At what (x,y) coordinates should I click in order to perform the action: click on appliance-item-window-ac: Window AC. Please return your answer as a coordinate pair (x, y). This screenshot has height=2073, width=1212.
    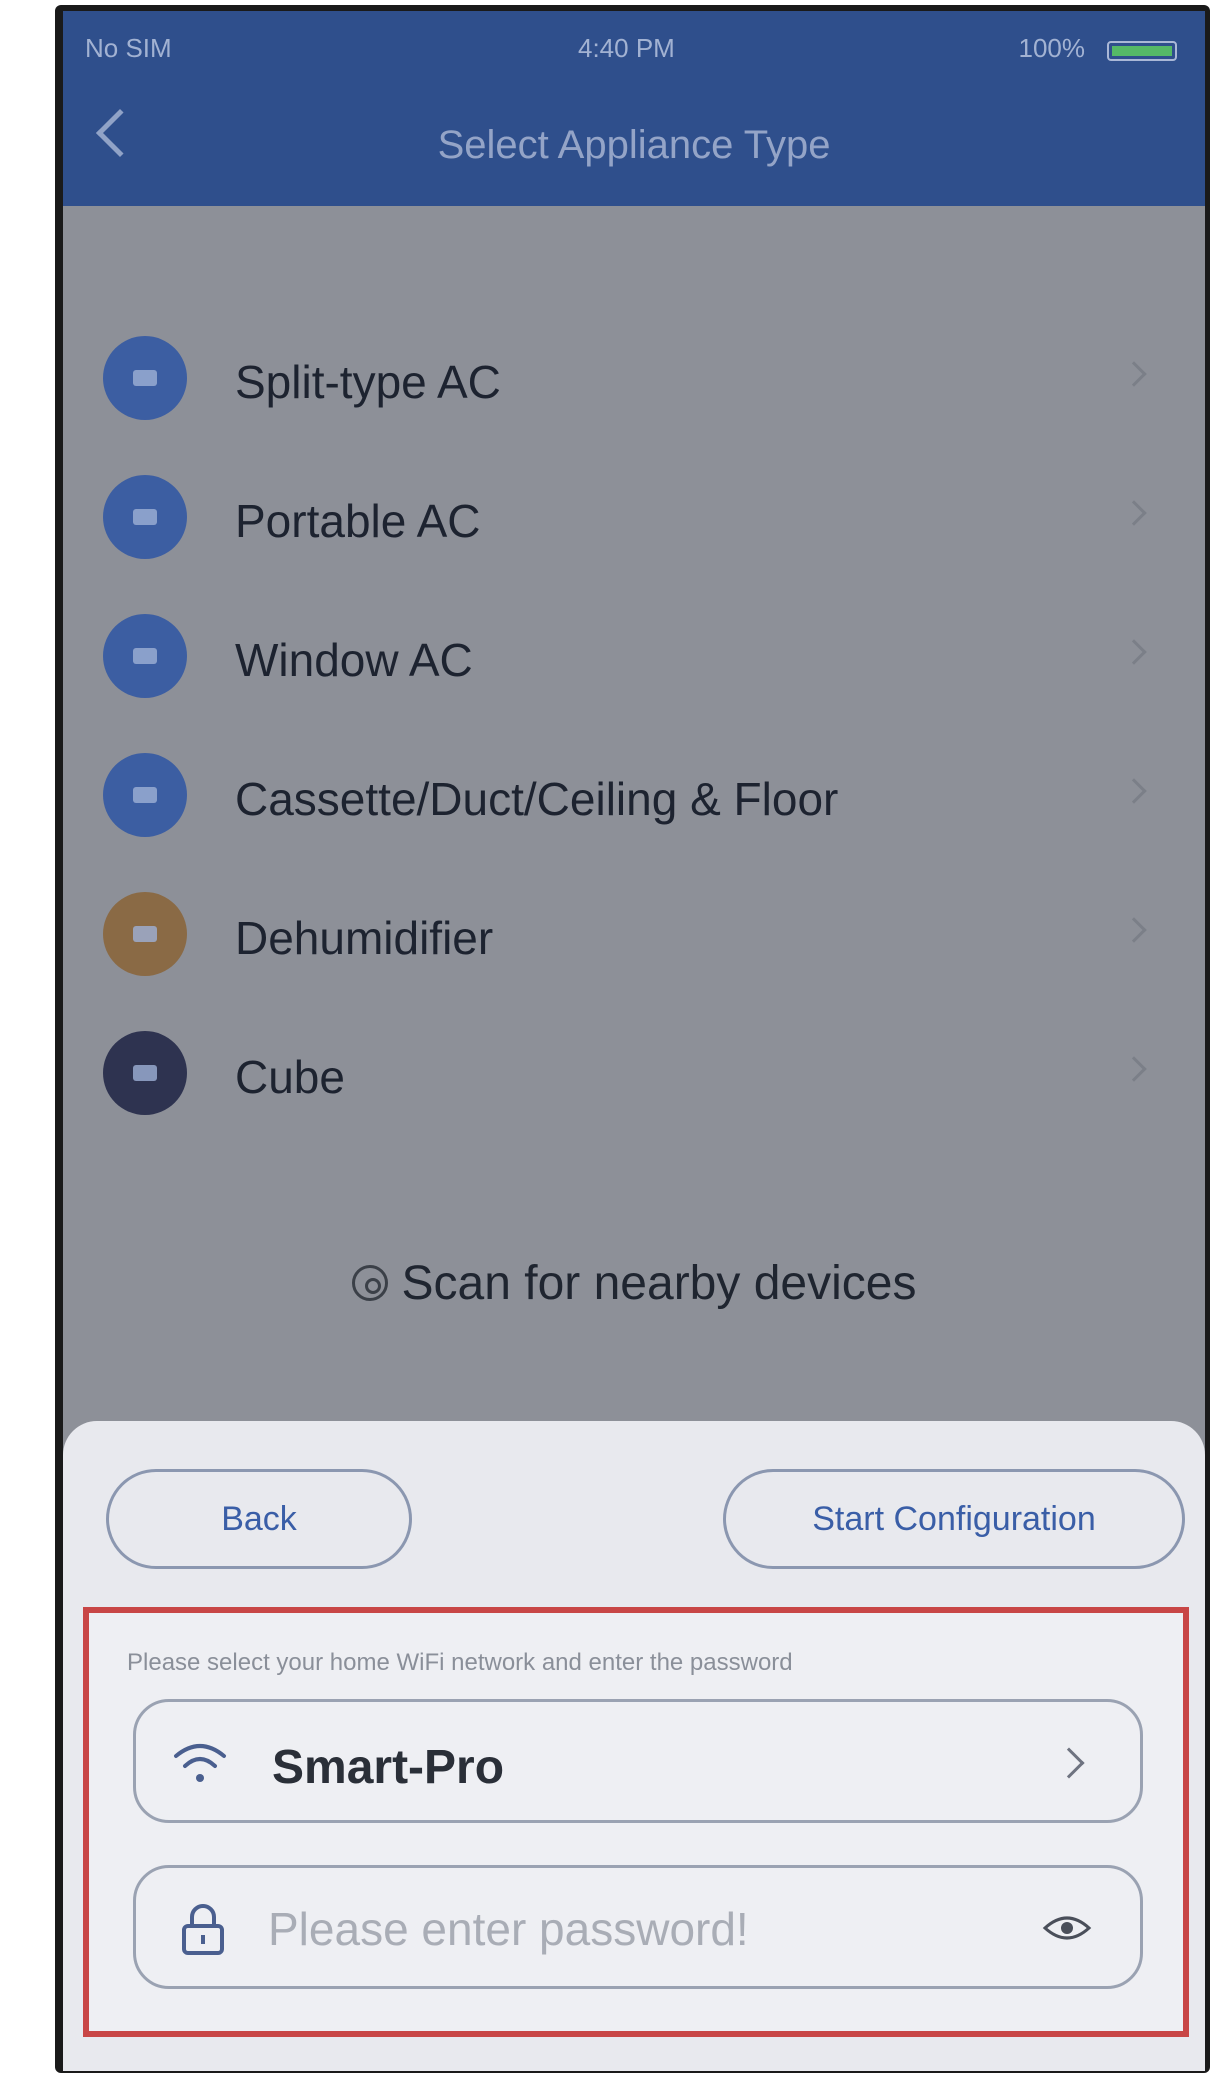
    Looking at the image, I should click on (634, 654).